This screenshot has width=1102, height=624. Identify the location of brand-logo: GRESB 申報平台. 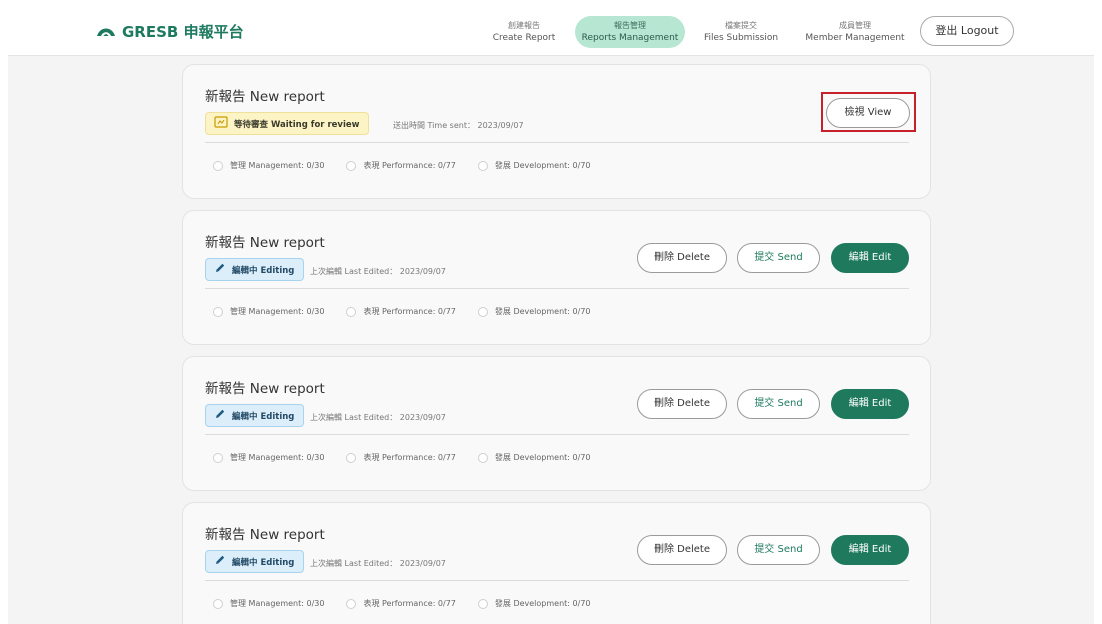
(170, 31).